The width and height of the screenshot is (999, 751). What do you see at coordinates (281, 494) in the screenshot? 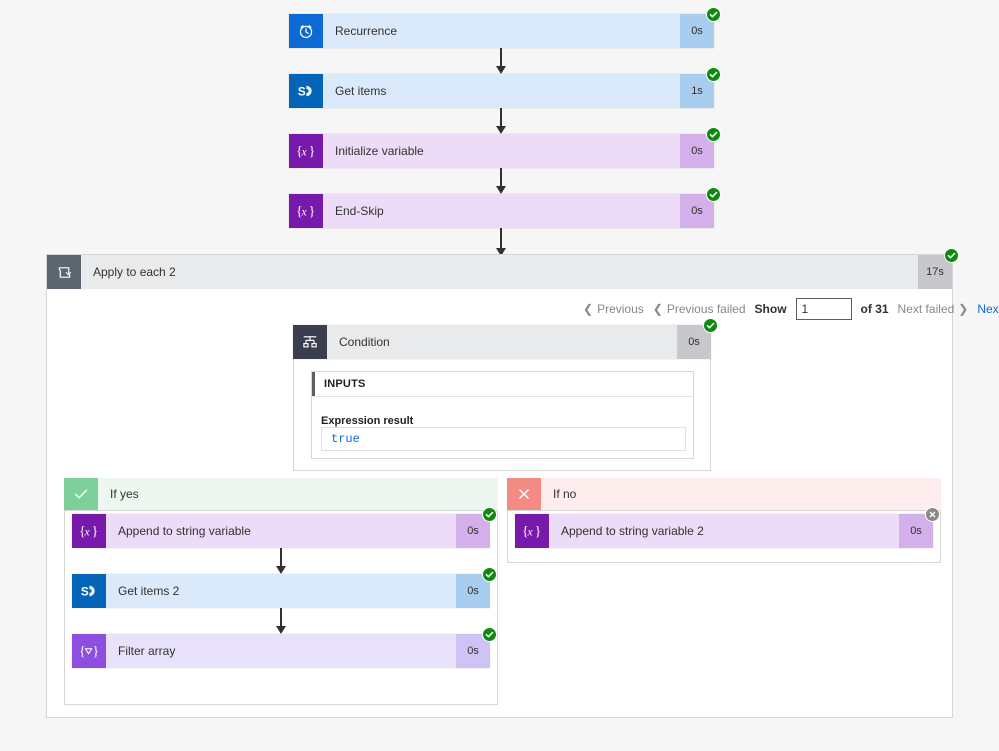
I see `branch-if-yes-header: If yes` at bounding box center [281, 494].